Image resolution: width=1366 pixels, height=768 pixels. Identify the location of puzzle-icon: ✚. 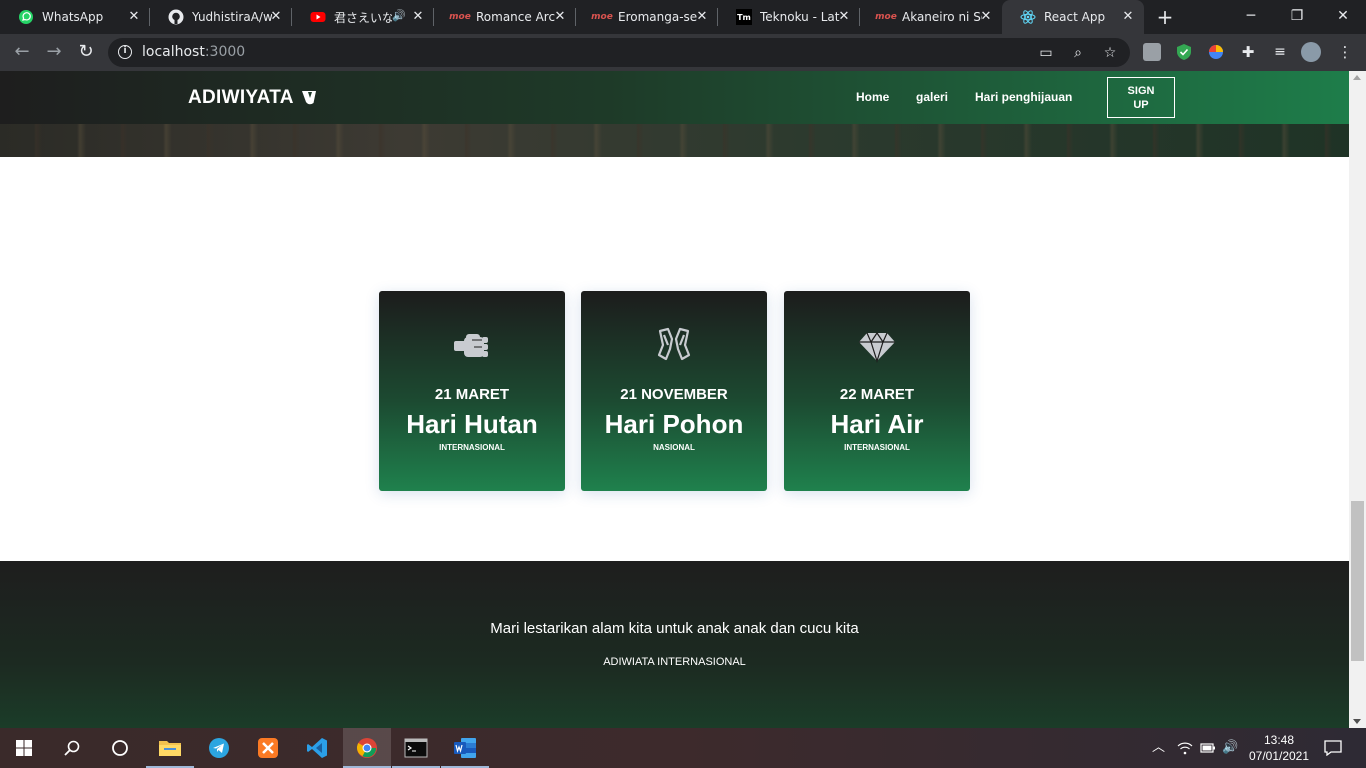
(1248, 52).